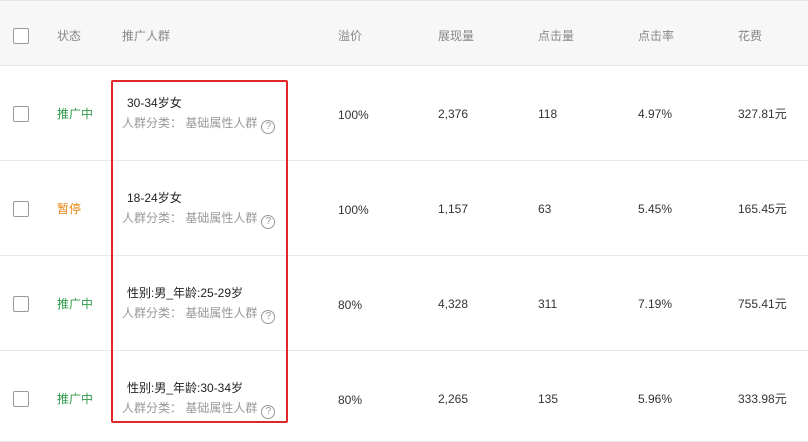 The image size is (808, 442). I want to click on header-premium: 溢价, so click(350, 36).